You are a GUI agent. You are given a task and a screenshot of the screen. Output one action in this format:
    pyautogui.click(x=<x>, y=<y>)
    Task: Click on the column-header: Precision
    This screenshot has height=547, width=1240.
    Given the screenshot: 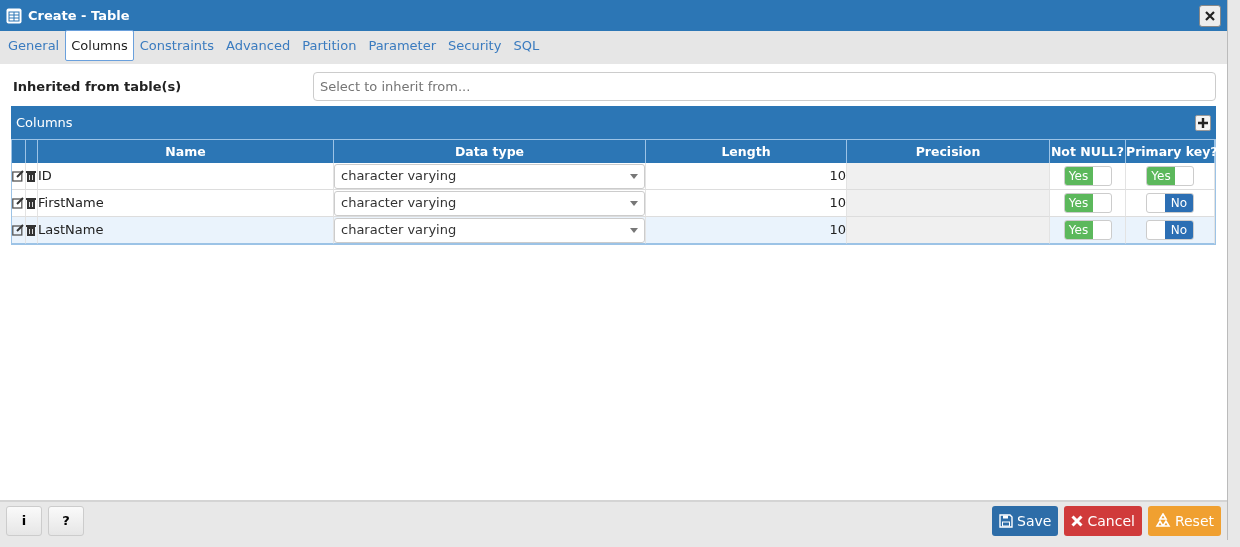 What is the action you would take?
    pyautogui.click(x=948, y=151)
    